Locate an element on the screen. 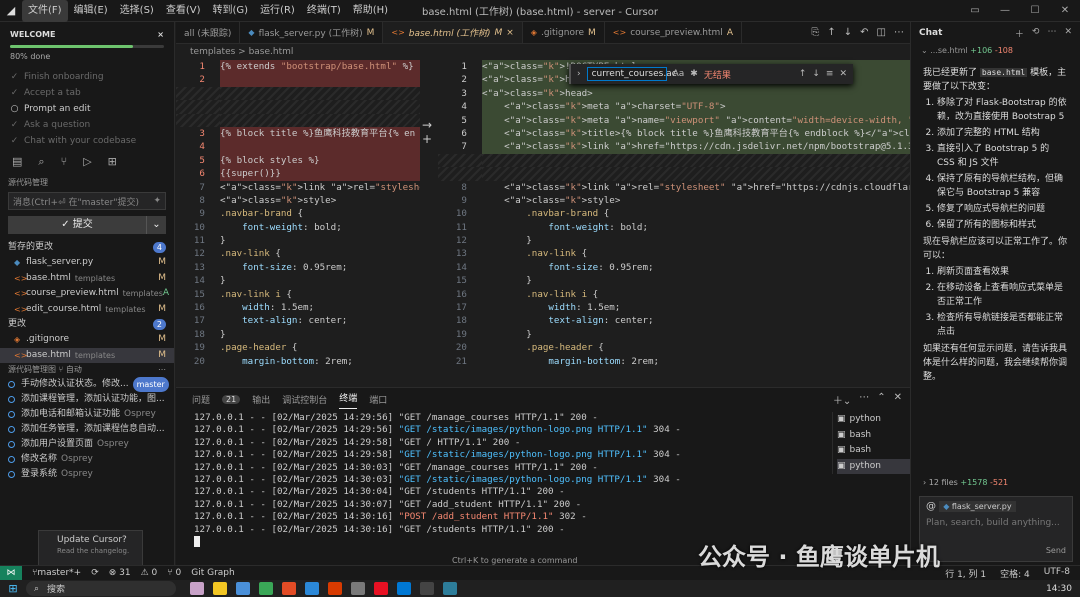 The height and width of the screenshot is (597, 1080). code-line: margin-bottom: 2rem; is located at coordinates (320, 361).